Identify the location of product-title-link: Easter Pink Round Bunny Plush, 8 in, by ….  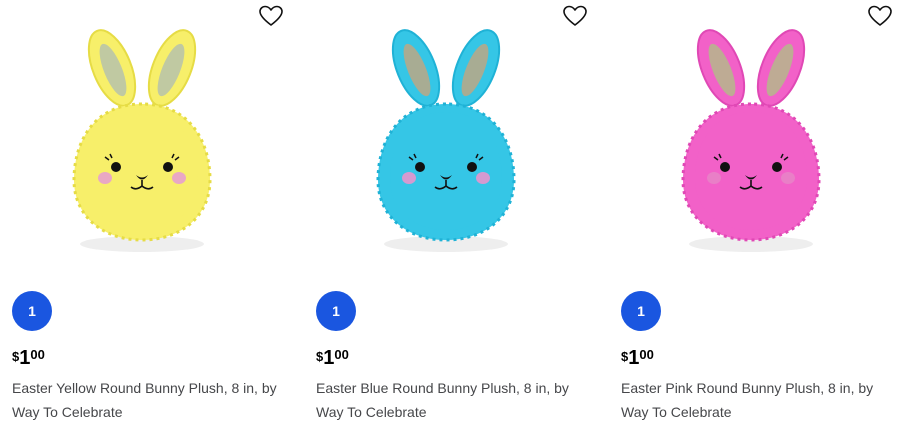
(756, 400).